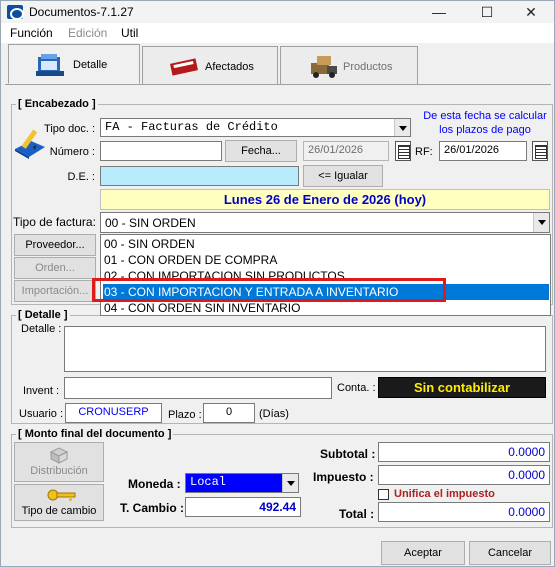  Describe the element at coordinates (510, 553) in the screenshot. I see `cancelar-button: Cancelar` at that location.